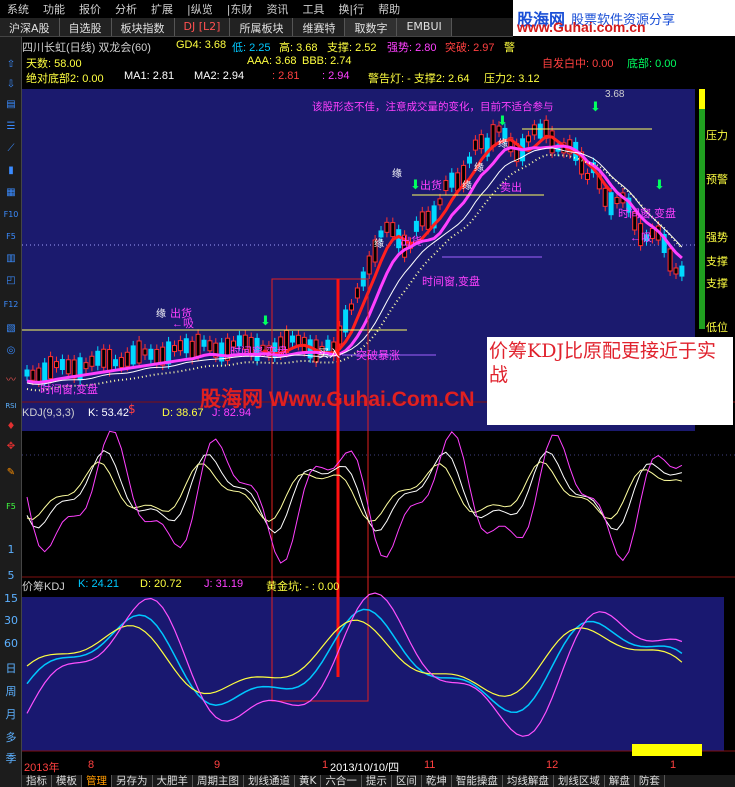 The height and width of the screenshot is (787, 735). I want to click on time-window-1: 时间窗,变盘, so click(259, 352).